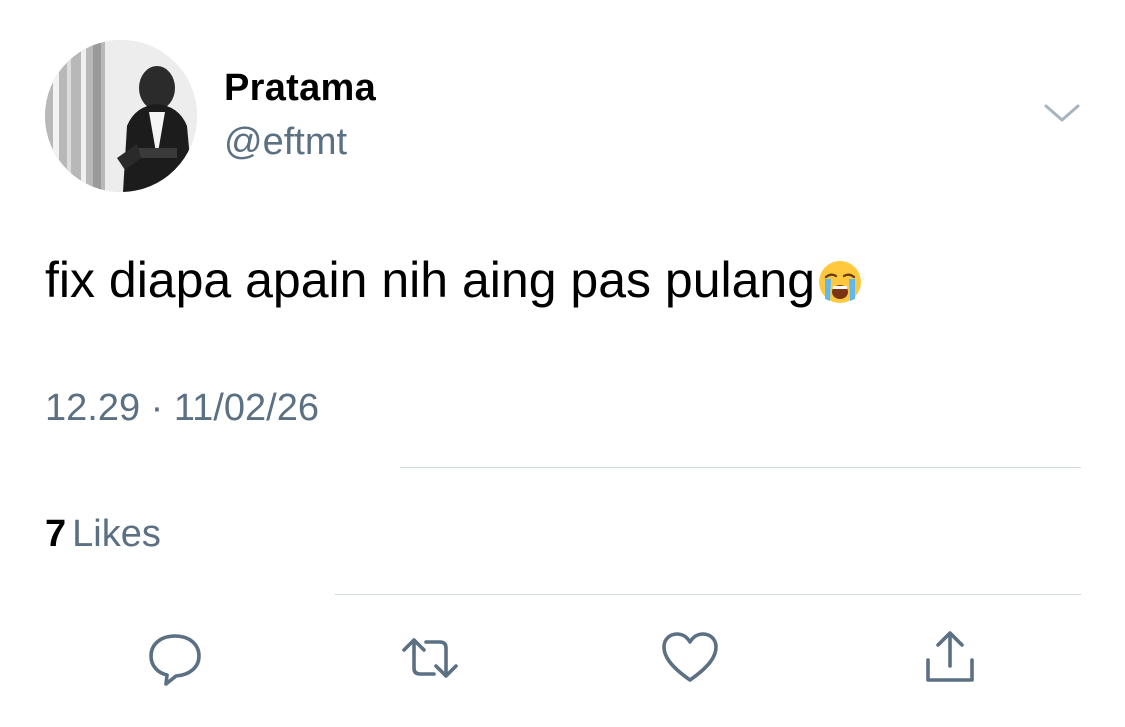  I want to click on retweet-icon, so click(430, 658).